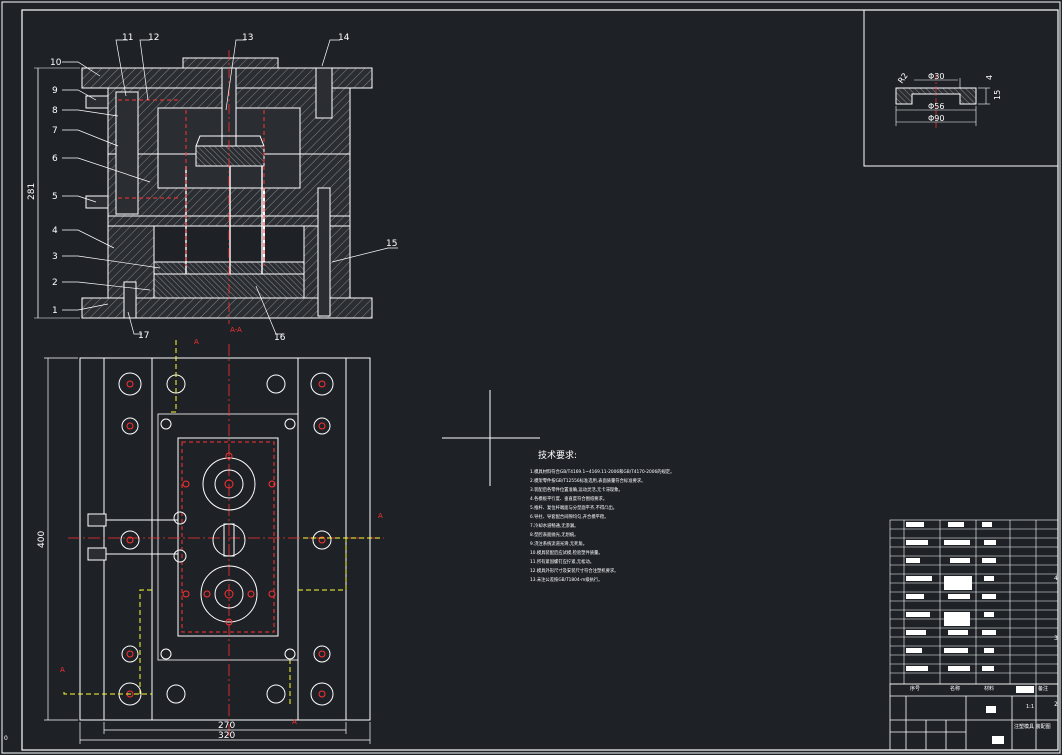 The height and width of the screenshot is (755, 1062). What do you see at coordinates (127, 153) in the screenshot?
I see `guide-pillar-left` at bounding box center [127, 153].